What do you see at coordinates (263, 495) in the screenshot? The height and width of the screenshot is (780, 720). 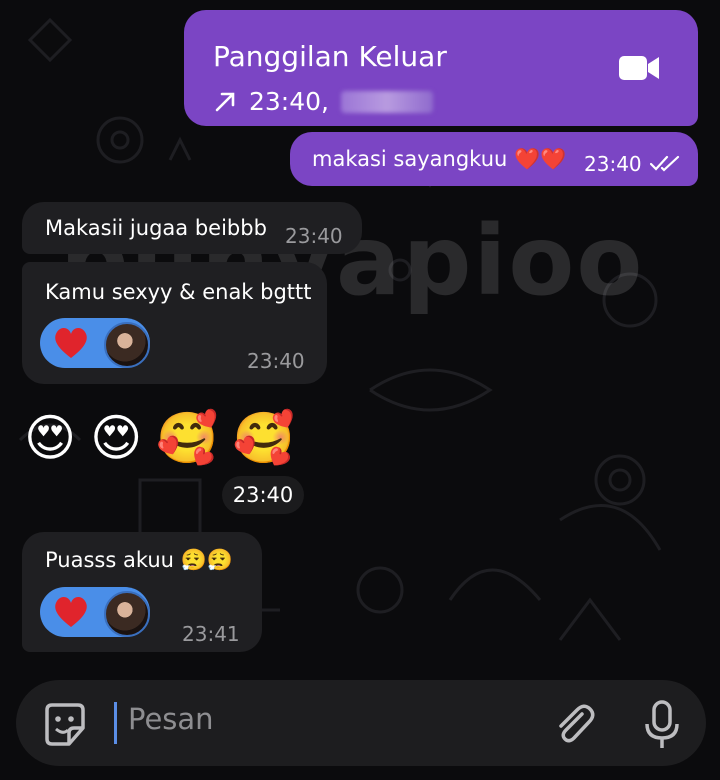 I see `message-time-pill: 23:40` at bounding box center [263, 495].